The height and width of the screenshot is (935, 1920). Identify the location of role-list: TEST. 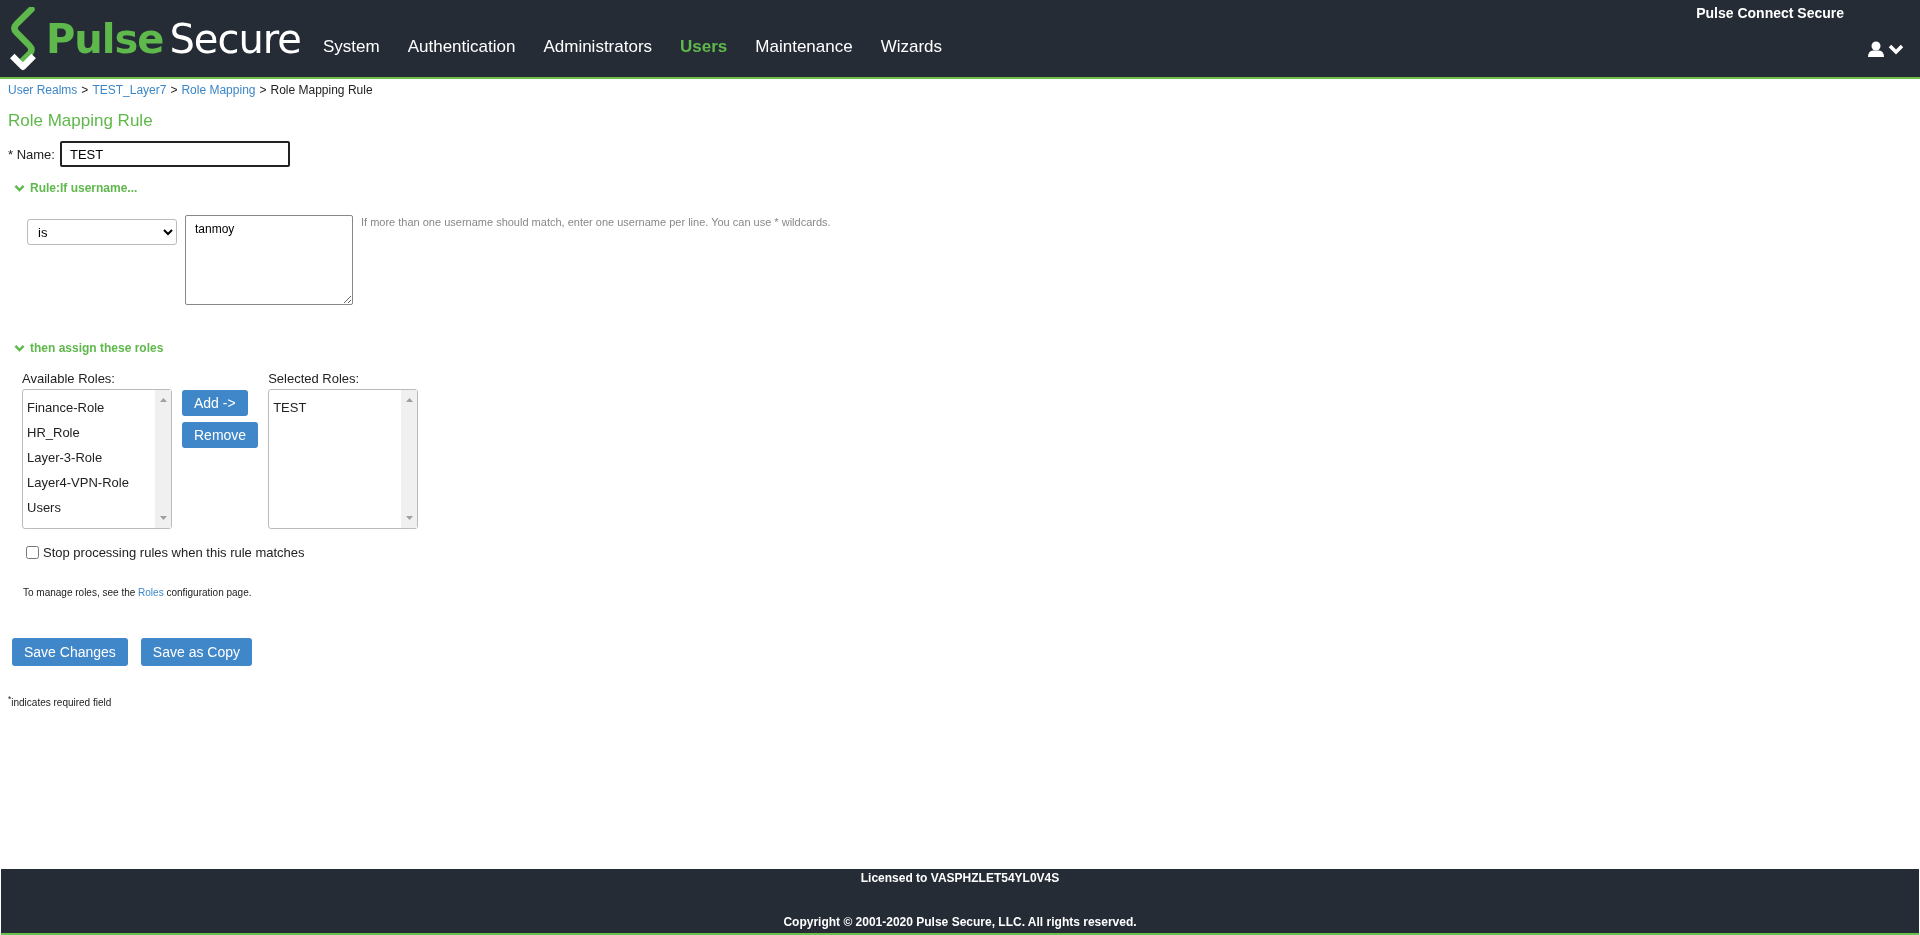
(343, 459).